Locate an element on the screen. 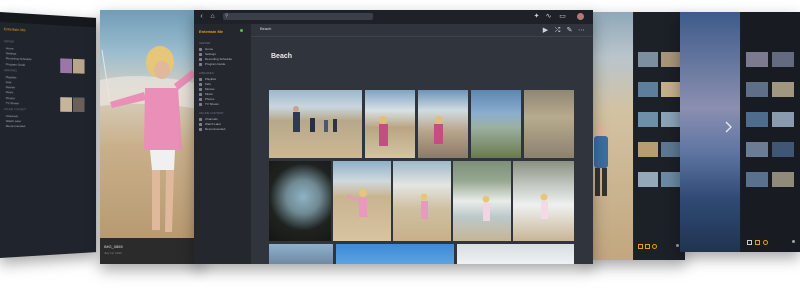 This screenshot has width=800, height=295. gear-icon is located at coordinates (200, 54).